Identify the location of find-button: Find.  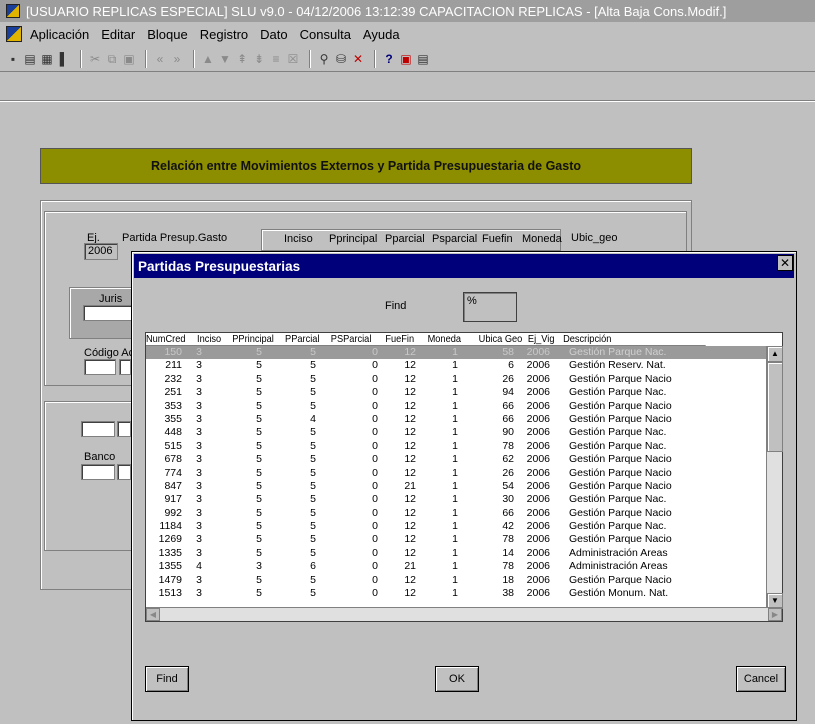
(167, 679).